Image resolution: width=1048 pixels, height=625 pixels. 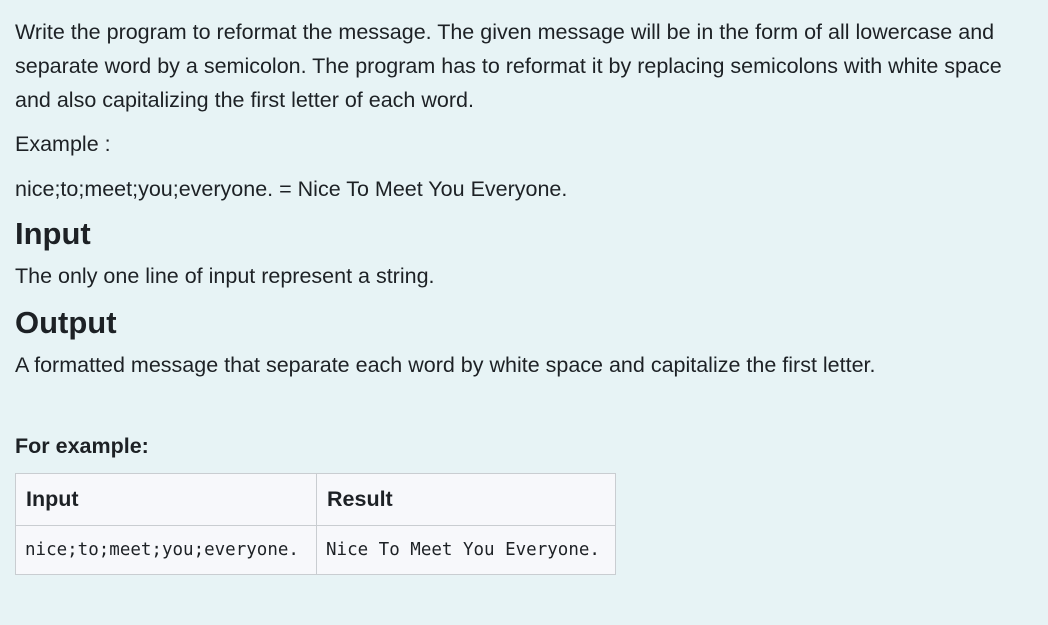 I want to click on column-header-result: Result, so click(x=466, y=499).